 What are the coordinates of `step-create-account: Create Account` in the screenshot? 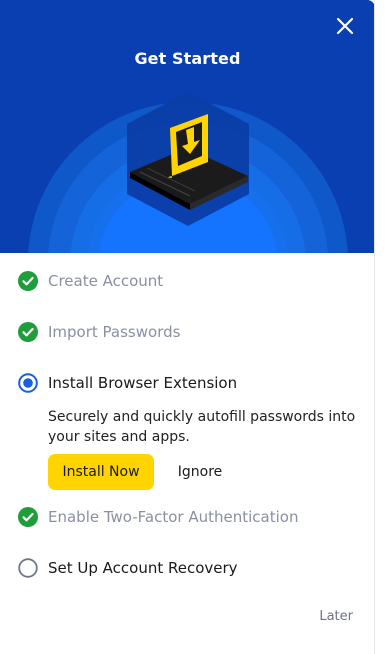 It's located at (90, 281).